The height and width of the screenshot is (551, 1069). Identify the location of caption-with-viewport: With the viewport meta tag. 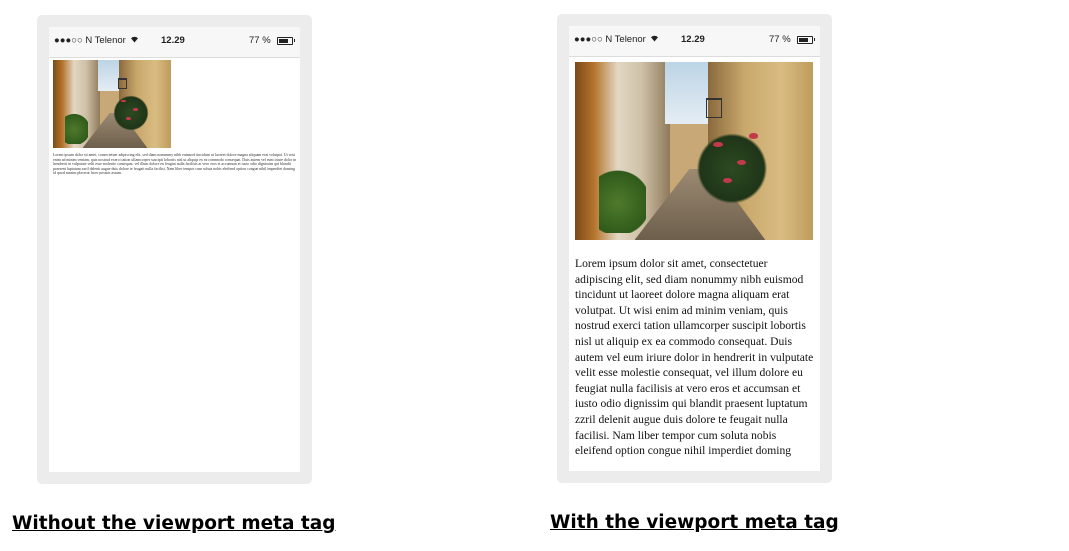
(694, 522).